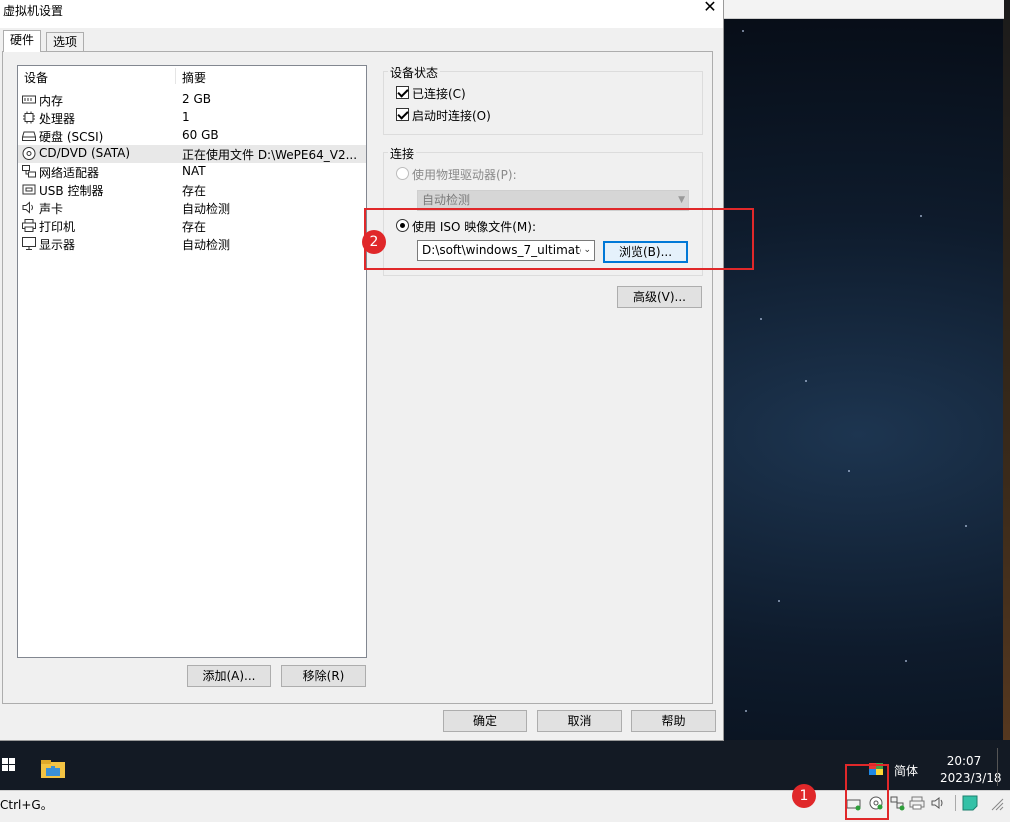 This screenshot has width=1010, height=822. I want to click on annotation-box-cd-status, so click(867, 792).